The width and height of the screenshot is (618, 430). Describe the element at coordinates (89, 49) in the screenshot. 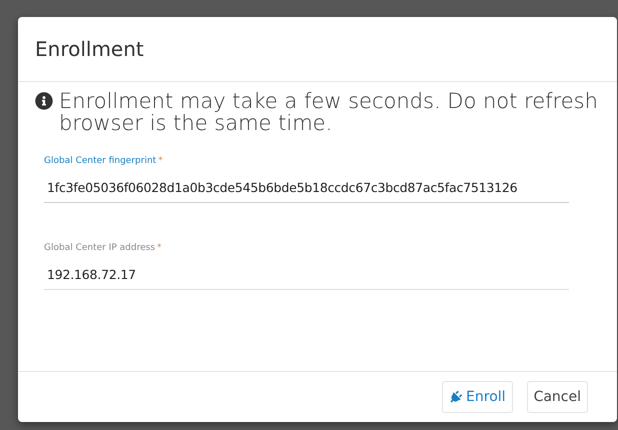

I see `dialog-title: Enrollment` at that location.